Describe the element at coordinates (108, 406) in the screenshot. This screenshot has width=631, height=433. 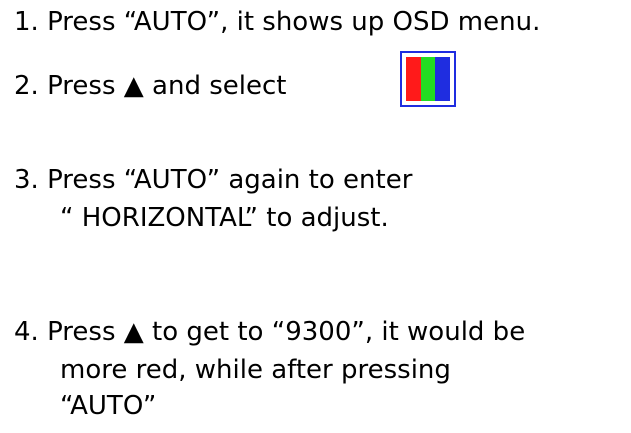
I see `step-4-continuation-2: “AUTO”` at that location.